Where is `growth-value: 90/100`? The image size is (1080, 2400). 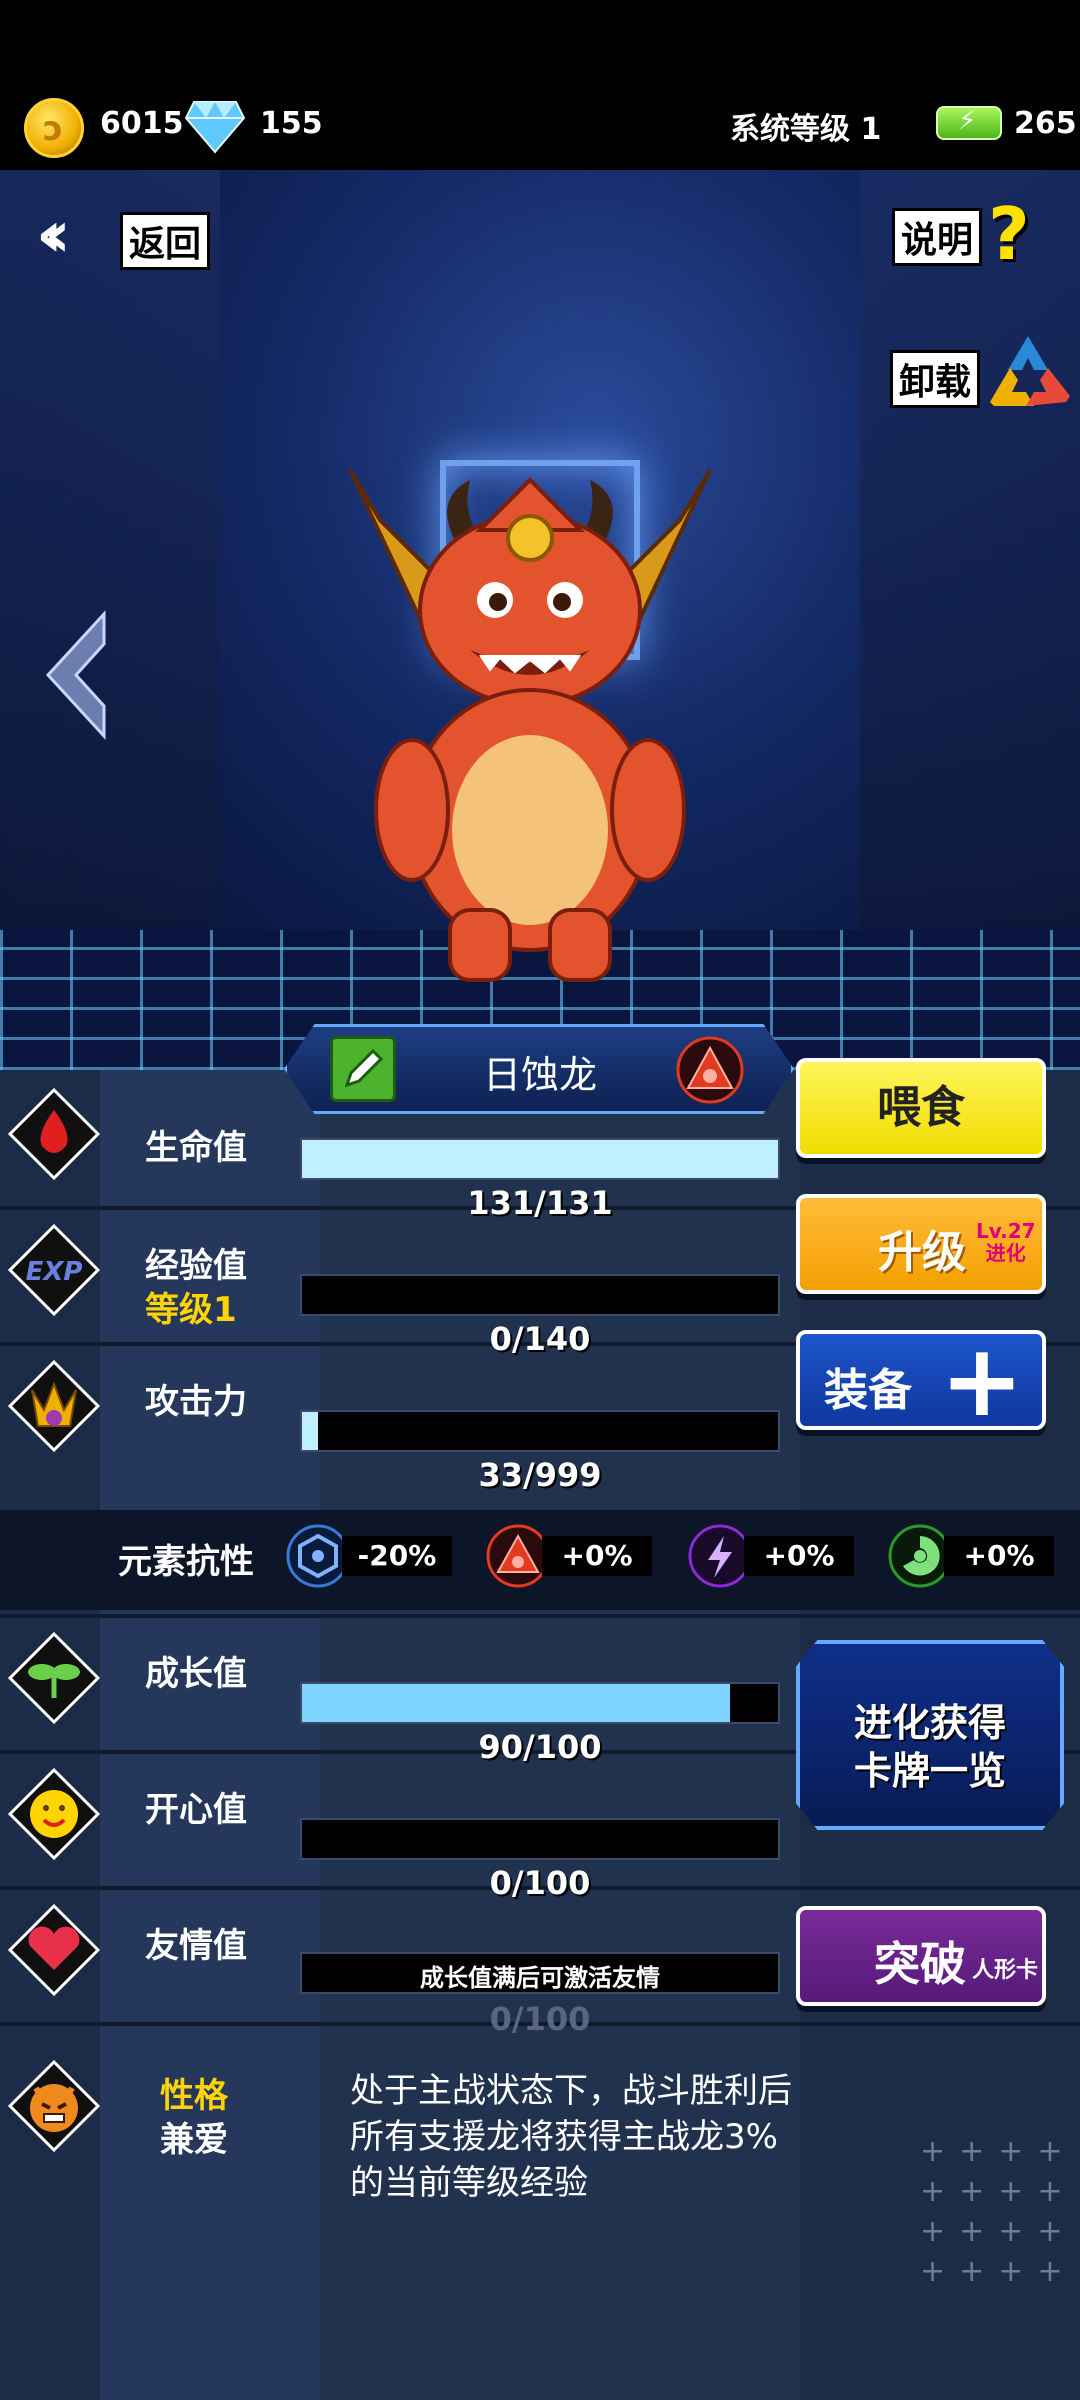 growth-value: 90/100 is located at coordinates (540, 1747).